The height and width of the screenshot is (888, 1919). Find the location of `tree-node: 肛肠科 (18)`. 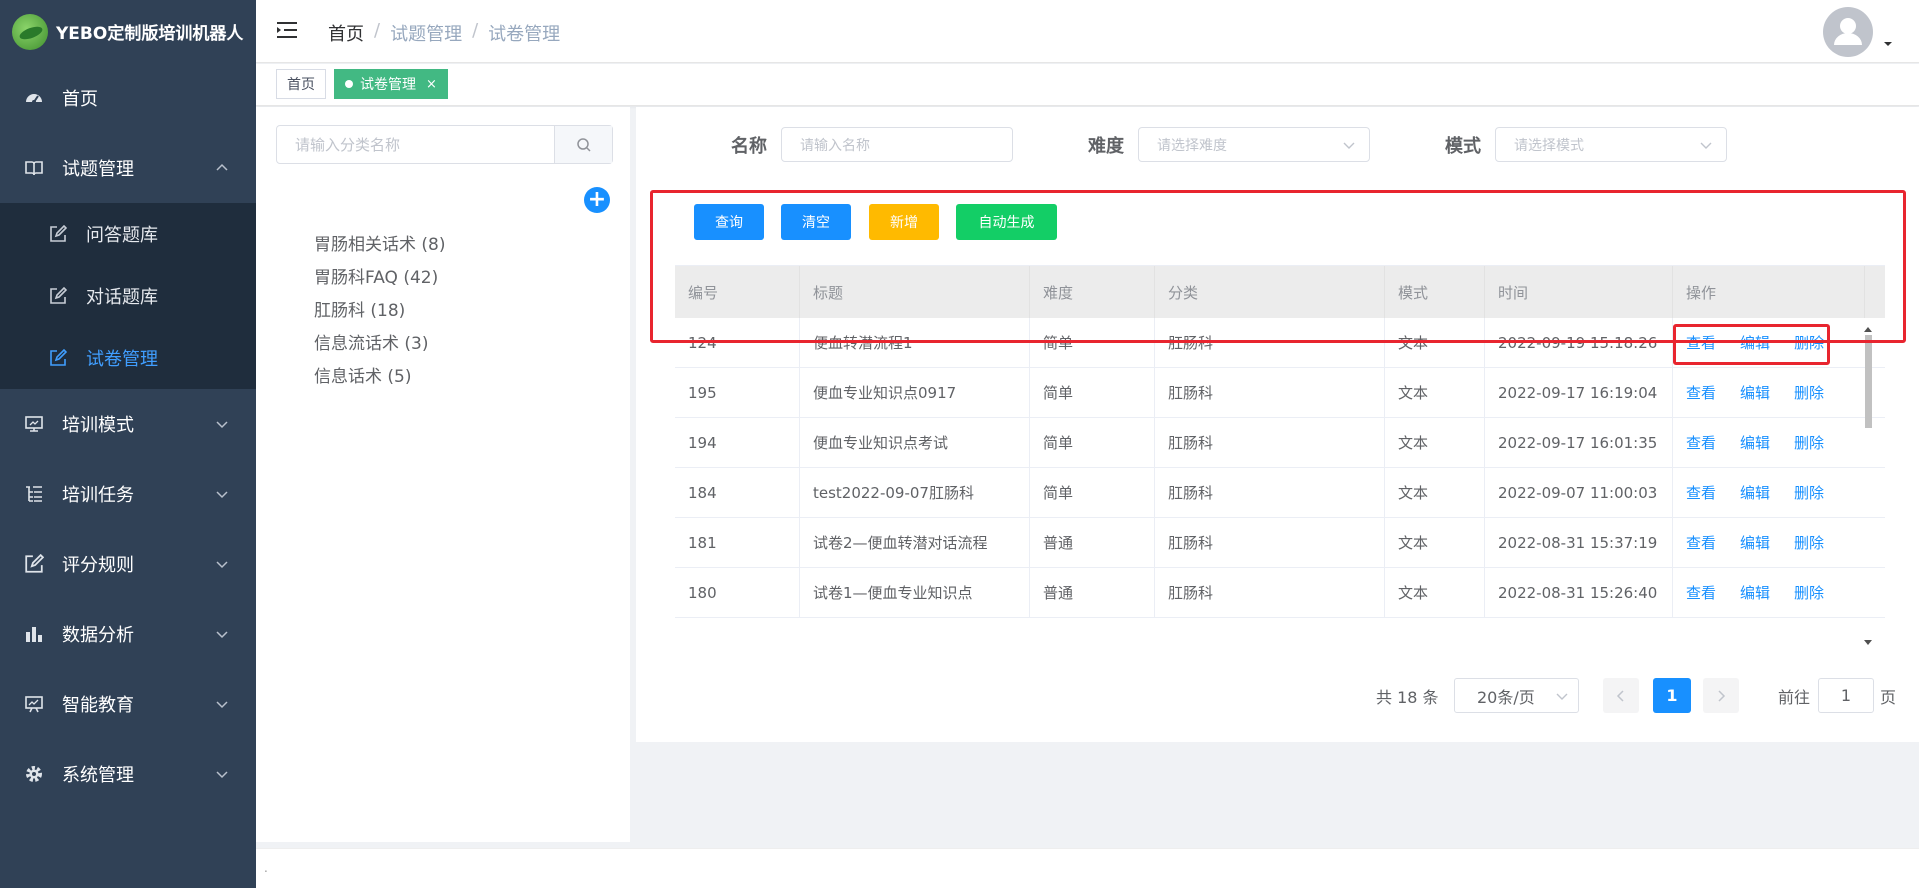

tree-node: 肛肠科 (18) is located at coordinates (379, 311).